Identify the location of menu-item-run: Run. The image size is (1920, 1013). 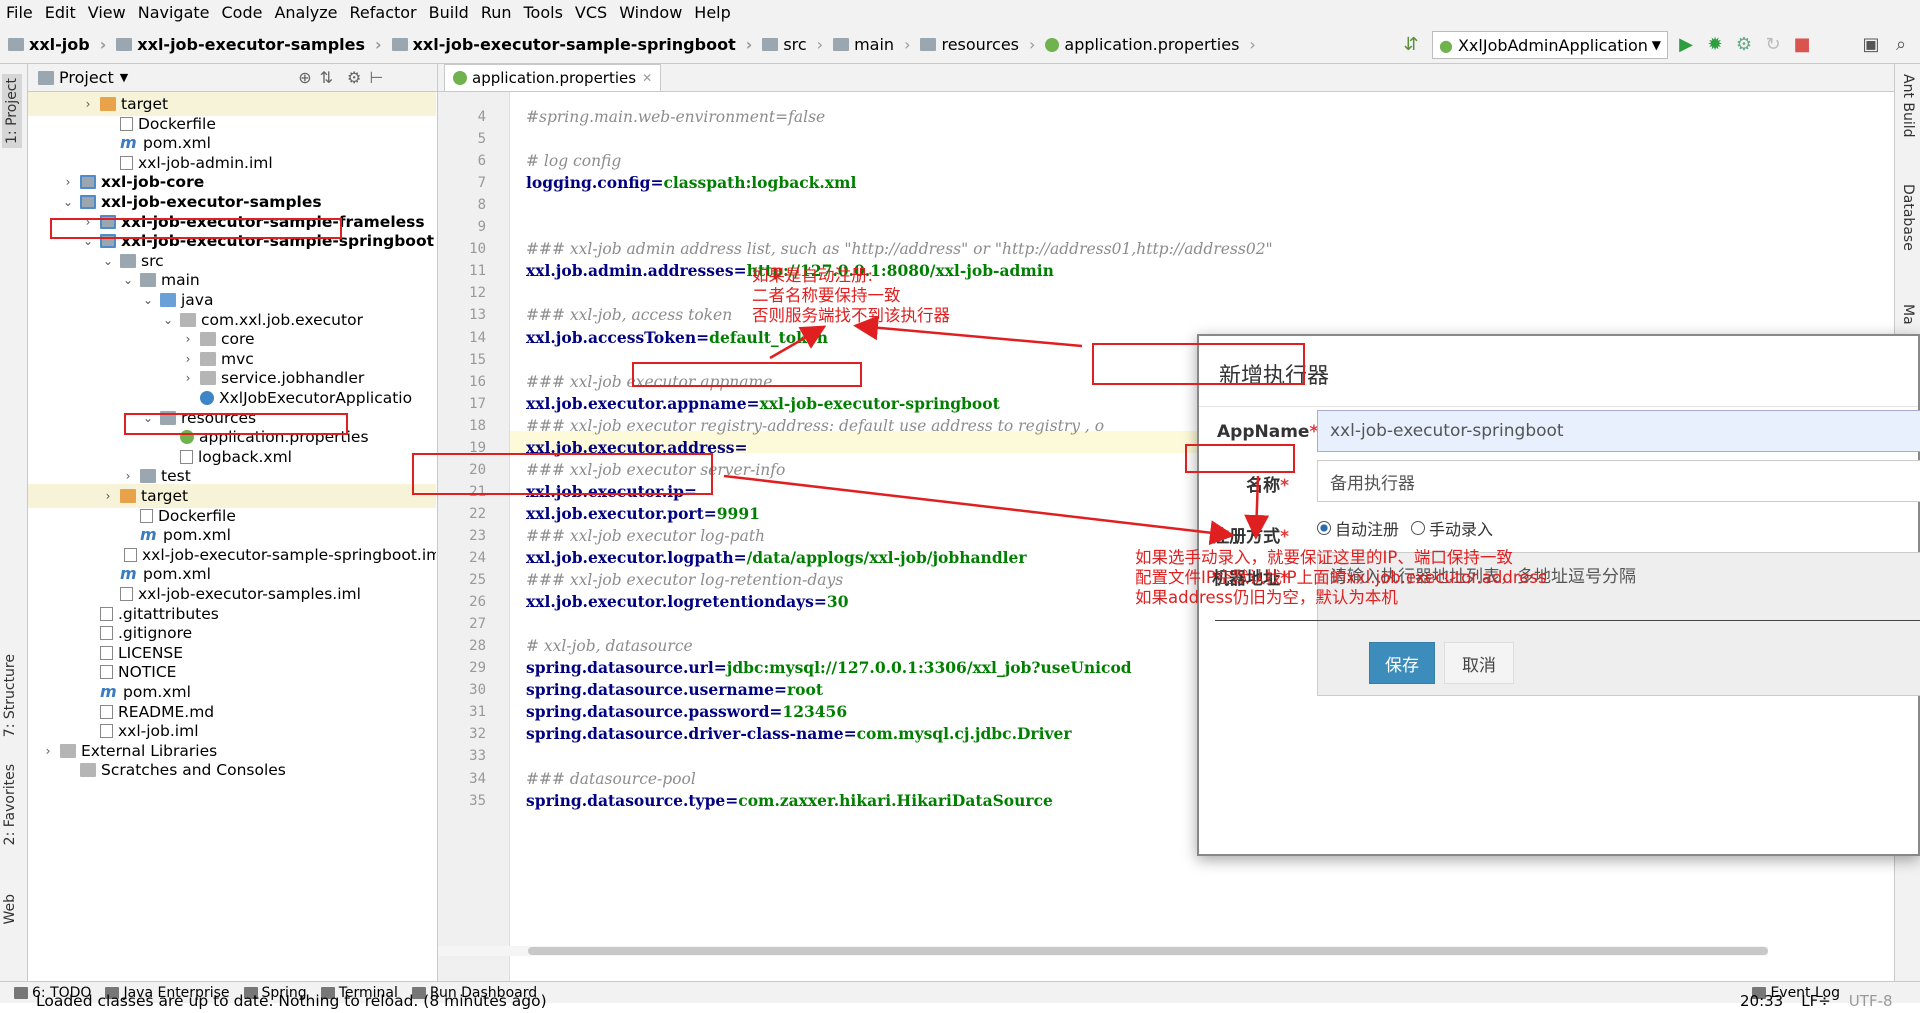
(496, 13).